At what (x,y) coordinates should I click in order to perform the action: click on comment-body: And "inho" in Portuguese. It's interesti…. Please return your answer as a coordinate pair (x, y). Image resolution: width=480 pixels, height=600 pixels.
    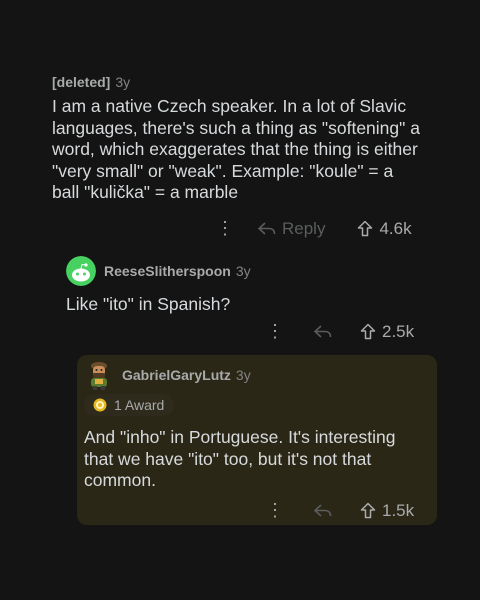
    Looking at the image, I should click on (240, 458).